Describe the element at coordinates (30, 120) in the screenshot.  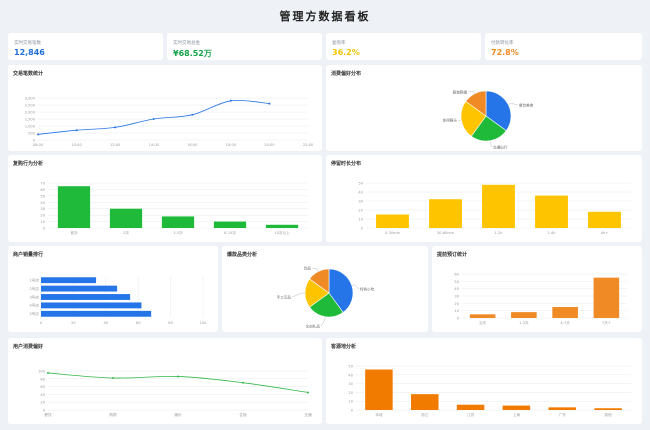
I see `y-tick-label: 1,500` at that location.